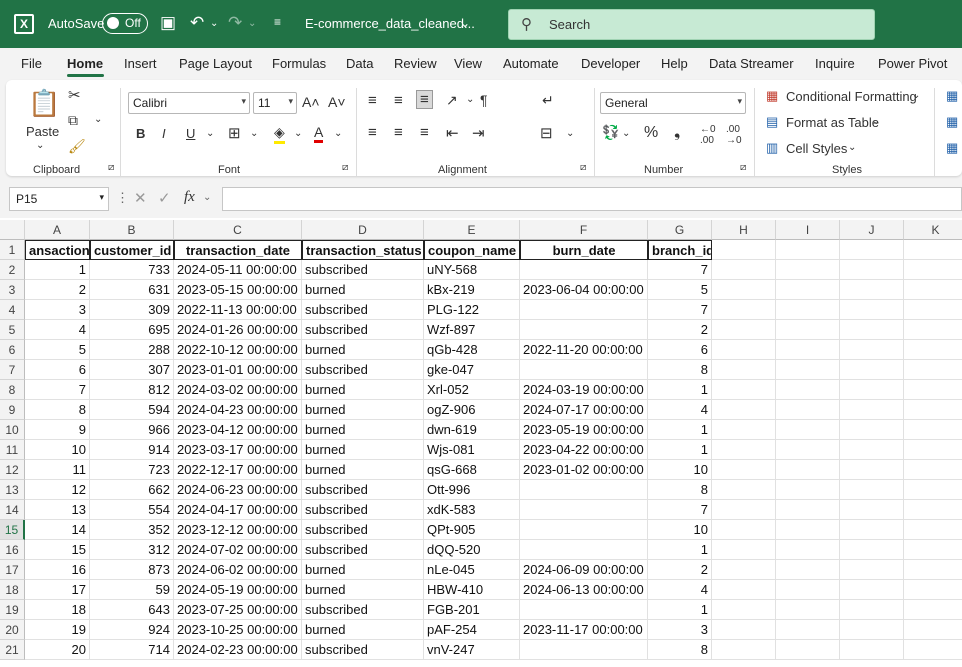 The width and height of the screenshot is (962, 667). What do you see at coordinates (546, 133) in the screenshot?
I see `merge-center-icon: ⊟` at bounding box center [546, 133].